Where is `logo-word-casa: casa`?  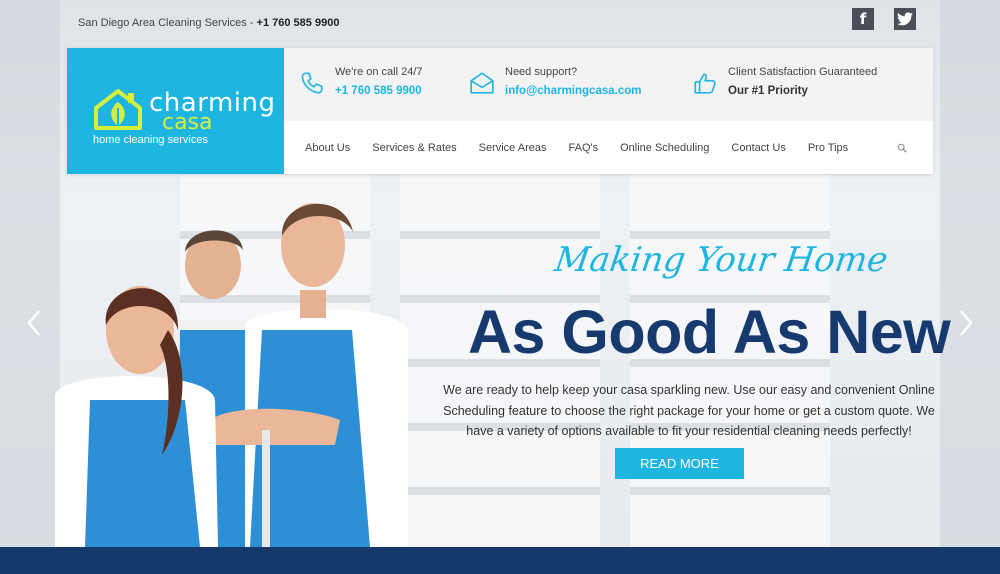 logo-word-casa: casa is located at coordinates (187, 122).